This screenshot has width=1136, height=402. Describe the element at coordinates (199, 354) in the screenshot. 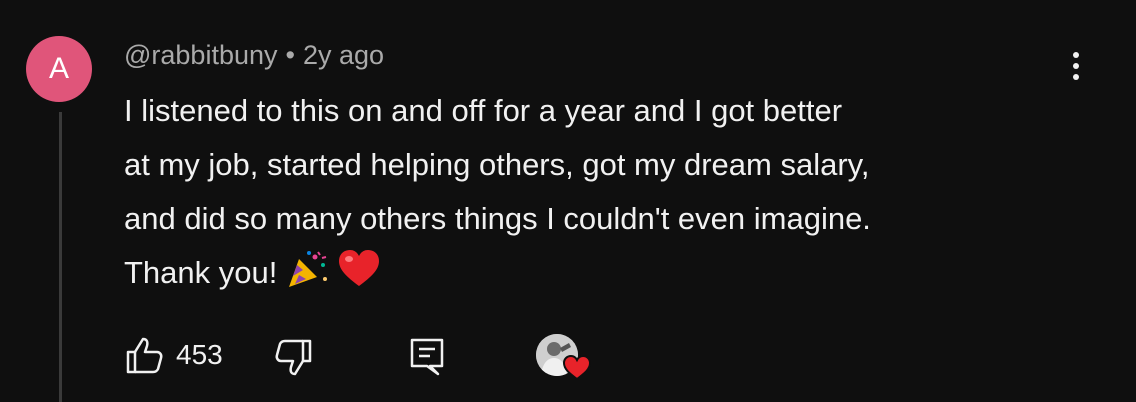

I see `like-count: 453` at that location.